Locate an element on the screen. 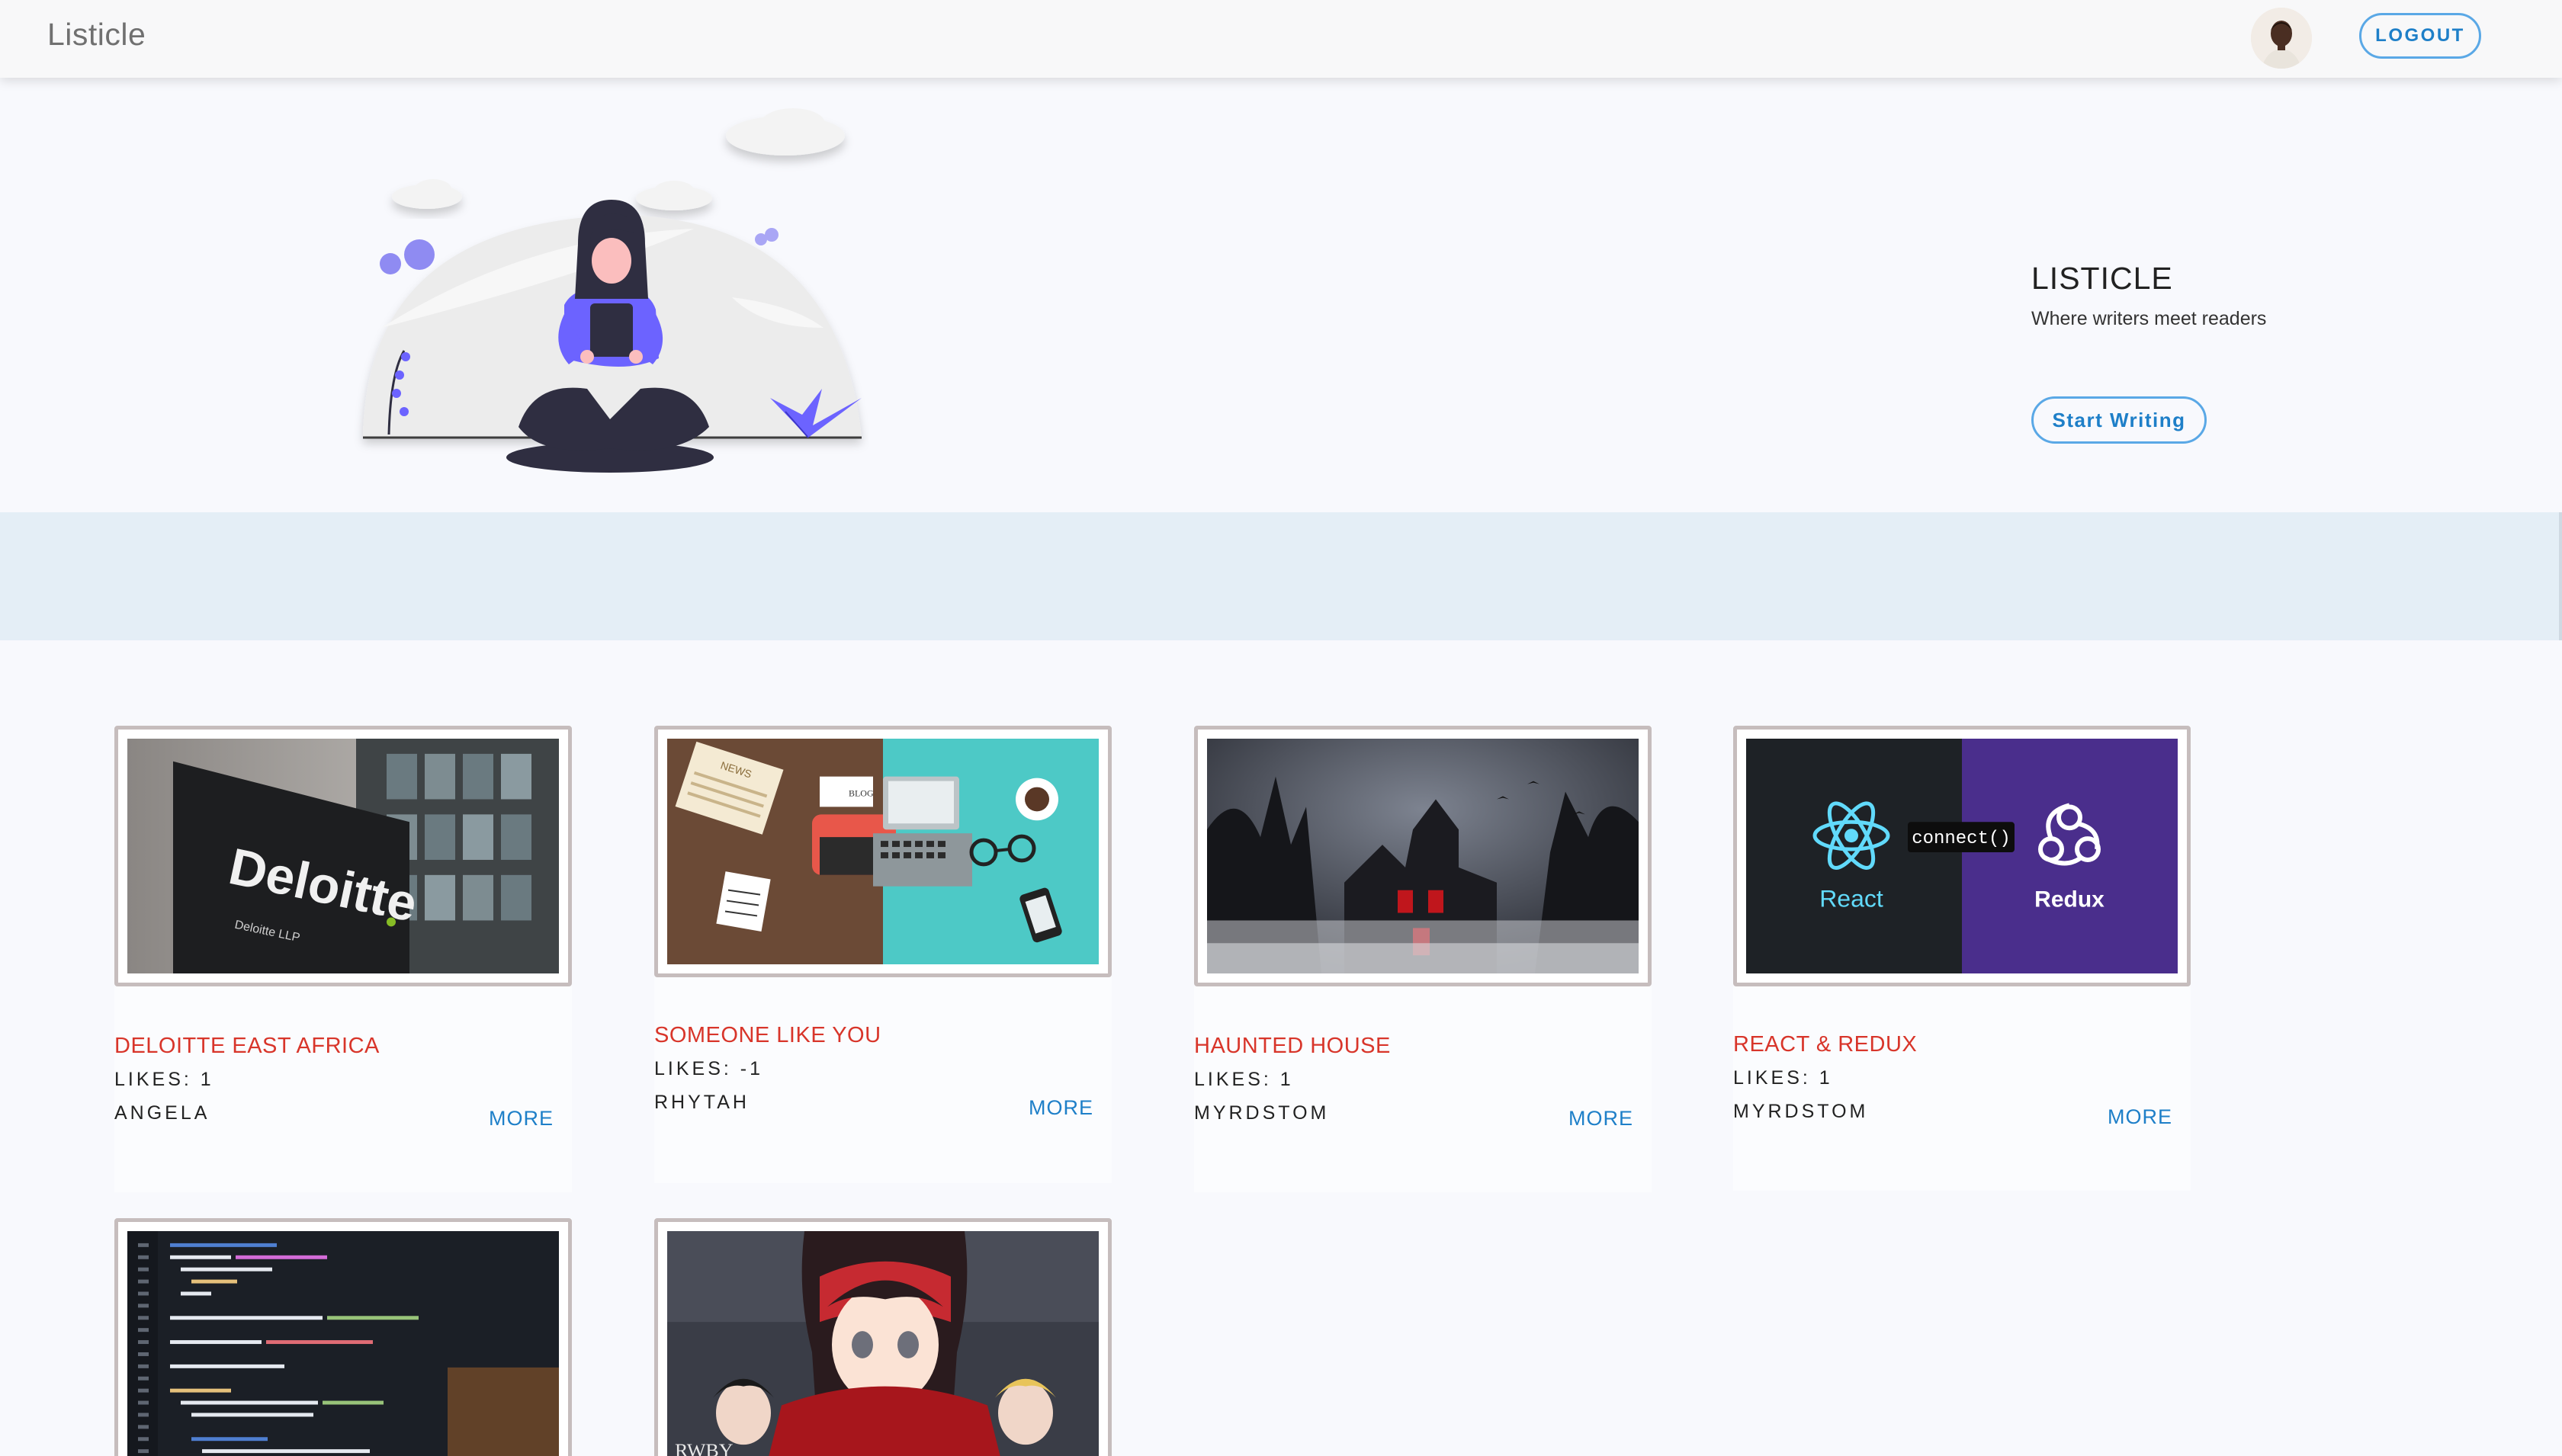 The image size is (2562, 1456). hero-subtitle: Where writers meet readers is located at coordinates (2149, 318).